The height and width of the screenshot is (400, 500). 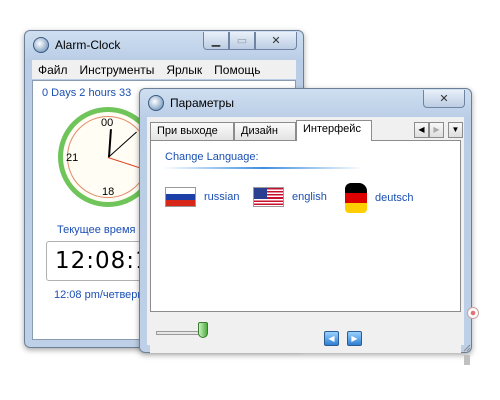 What do you see at coordinates (309, 197) in the screenshot?
I see `language-label: english` at bounding box center [309, 197].